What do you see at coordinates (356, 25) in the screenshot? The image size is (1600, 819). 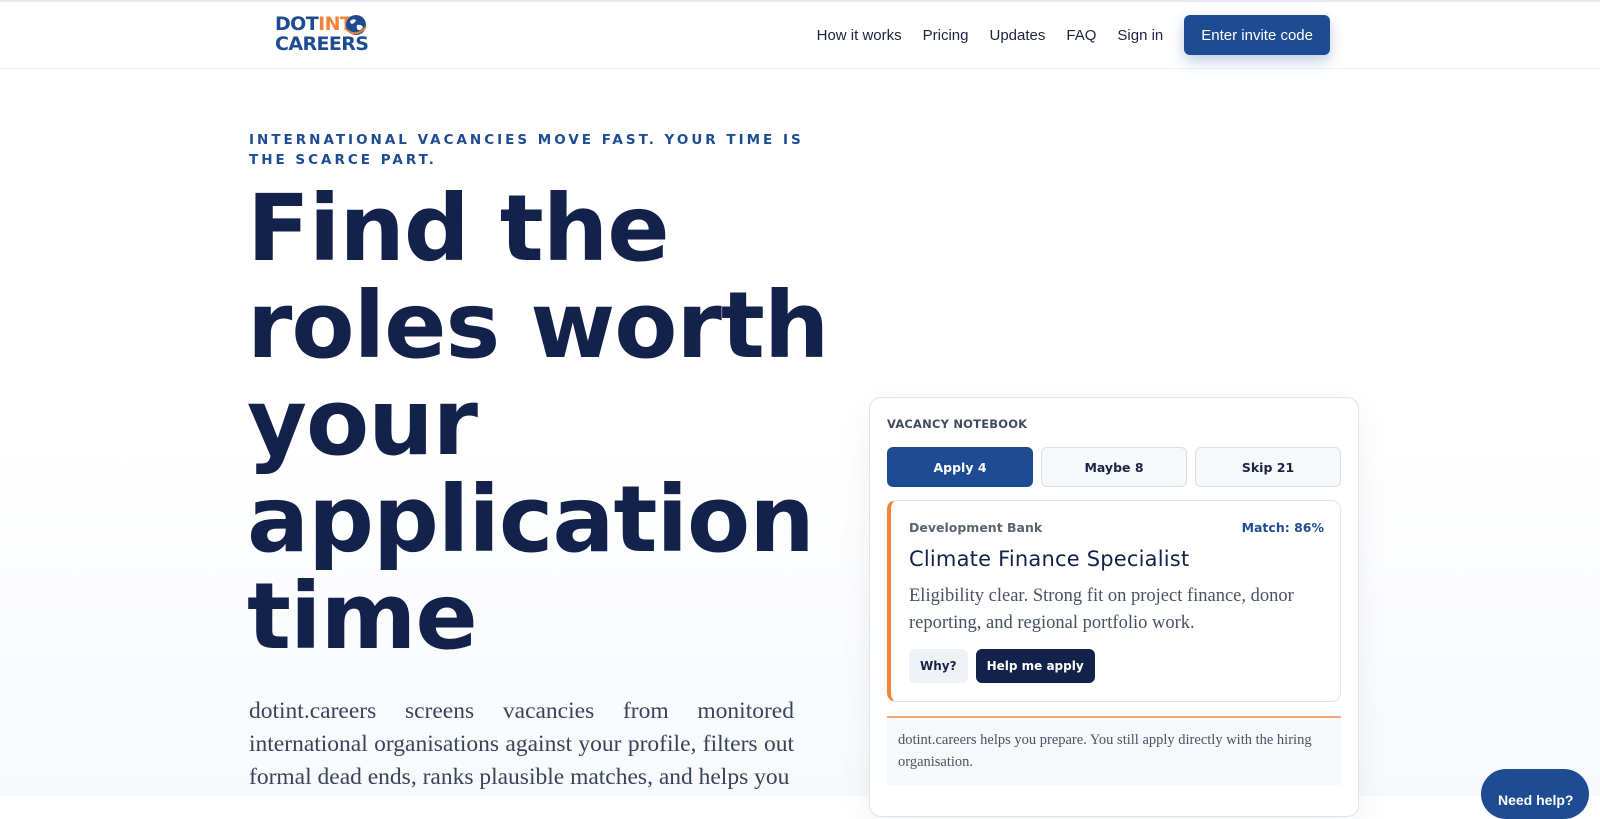 I see `globe-icon` at bounding box center [356, 25].